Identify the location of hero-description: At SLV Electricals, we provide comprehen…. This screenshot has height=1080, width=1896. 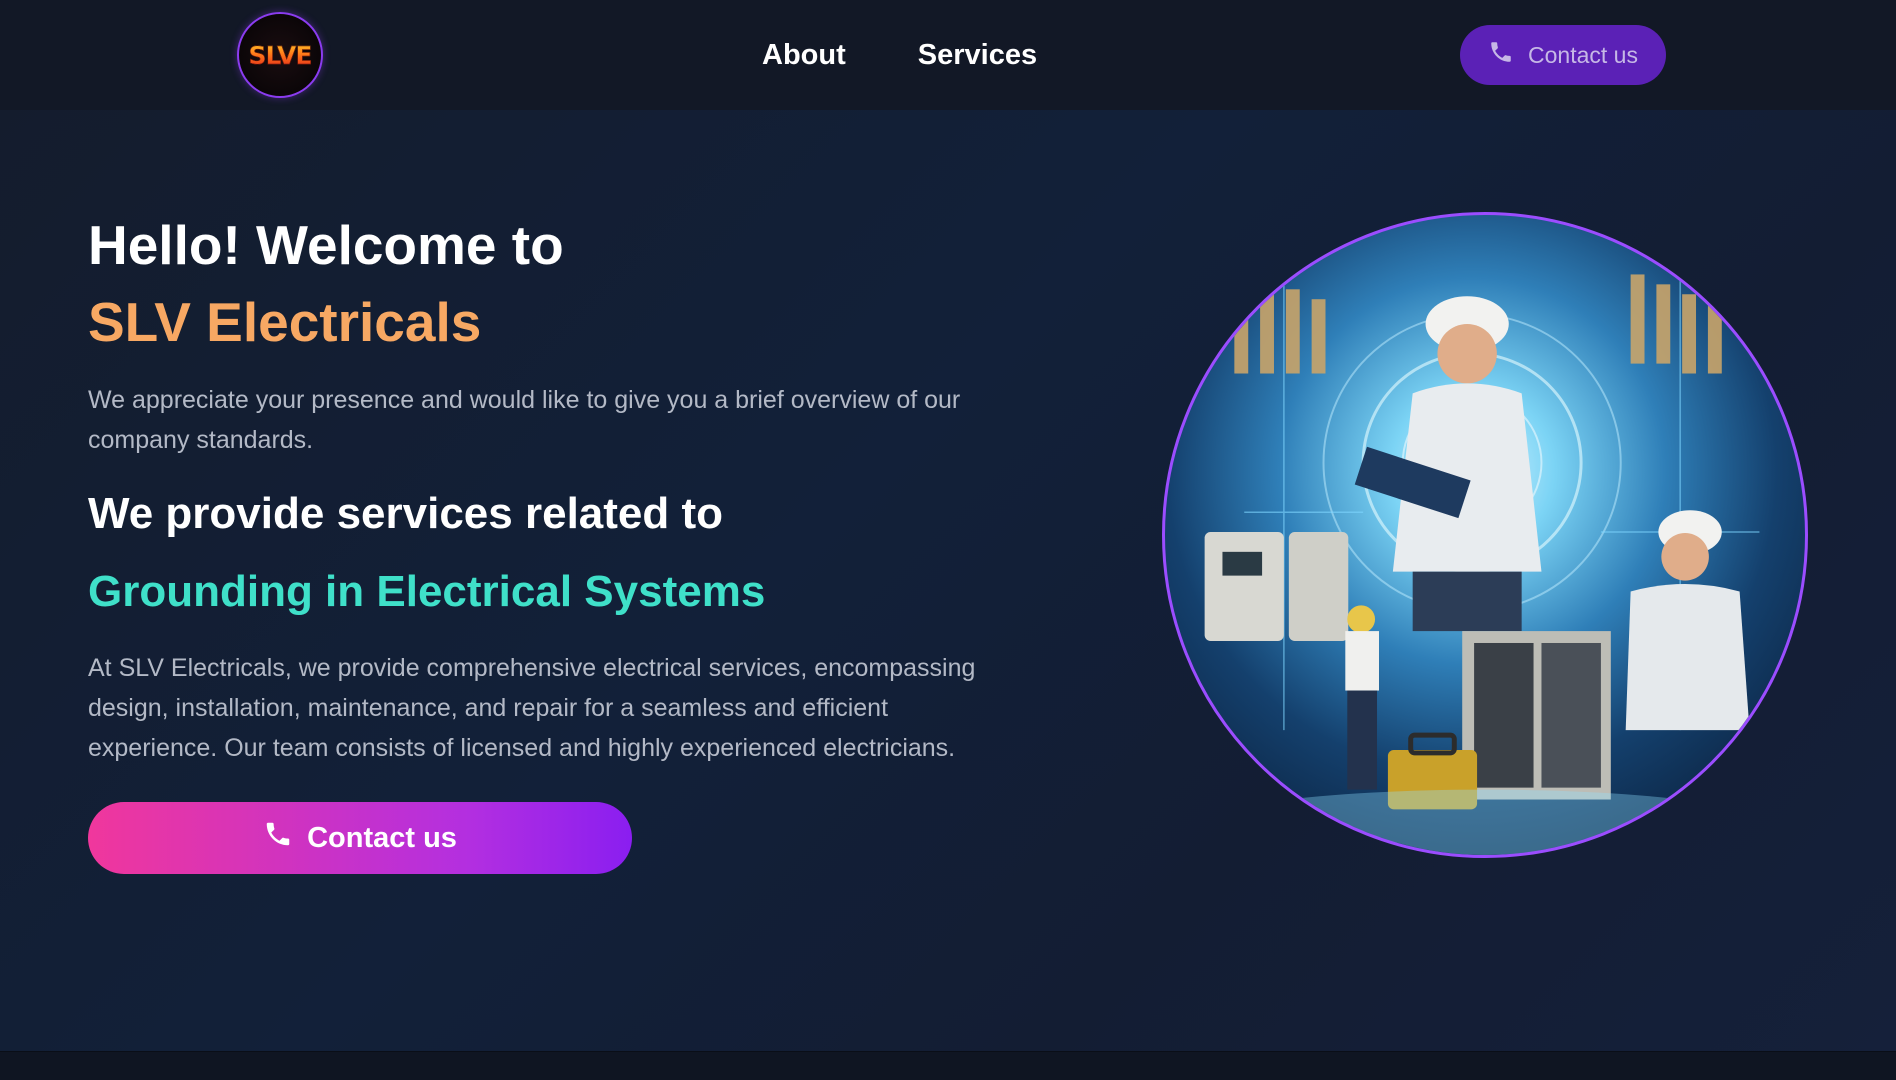
(532, 708).